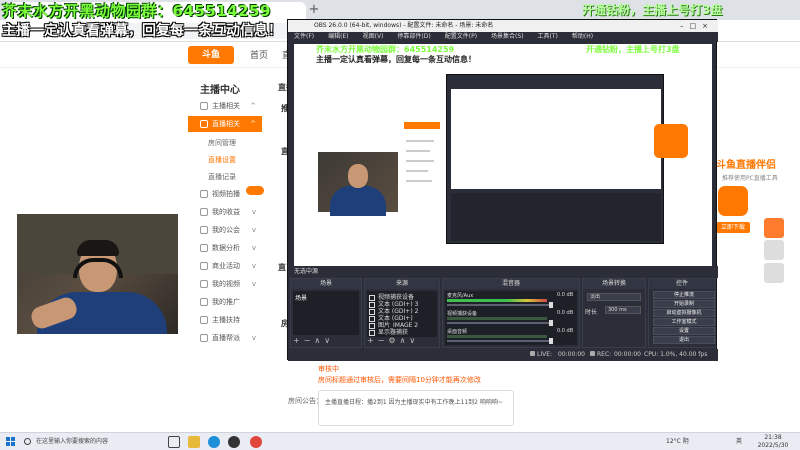  Describe the element at coordinates (314, 10) in the screenshot. I see `new-tab-icon: +` at that location.